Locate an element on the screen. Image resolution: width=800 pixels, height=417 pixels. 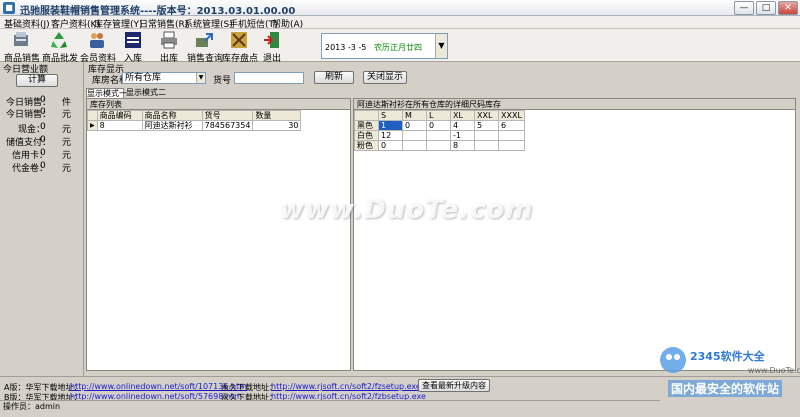
cell-white-s: 12 is located at coordinates (390, 135).